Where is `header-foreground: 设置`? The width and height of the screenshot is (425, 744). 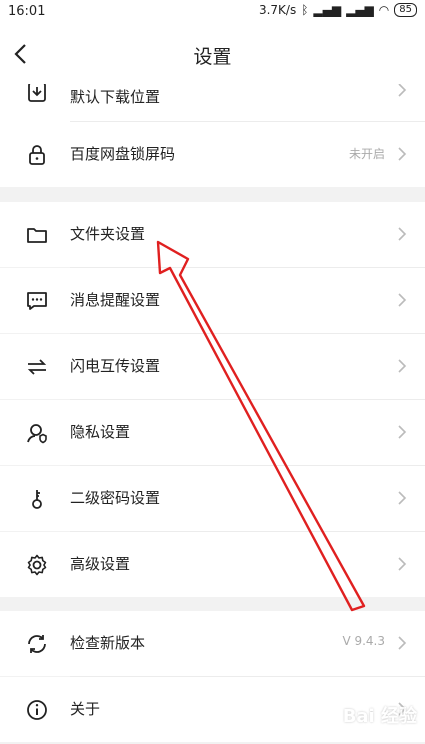 header-foreground: 设置 is located at coordinates (212, 54).